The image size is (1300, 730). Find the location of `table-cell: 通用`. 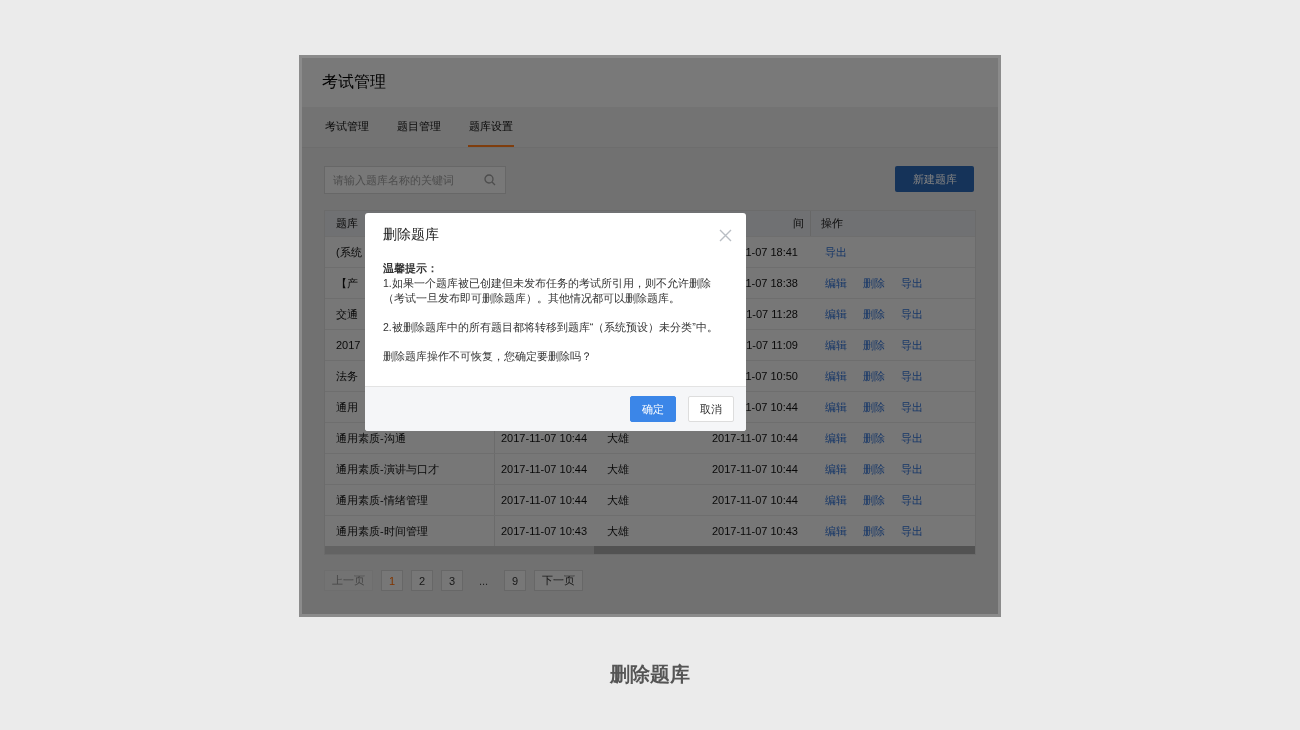

table-cell: 通用 is located at coordinates (347, 407).